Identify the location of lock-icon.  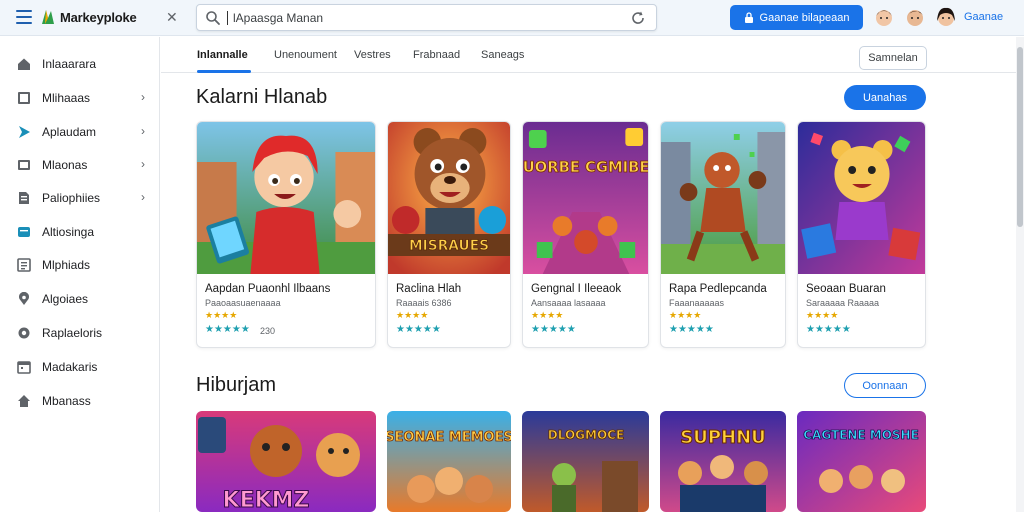
(748, 17).